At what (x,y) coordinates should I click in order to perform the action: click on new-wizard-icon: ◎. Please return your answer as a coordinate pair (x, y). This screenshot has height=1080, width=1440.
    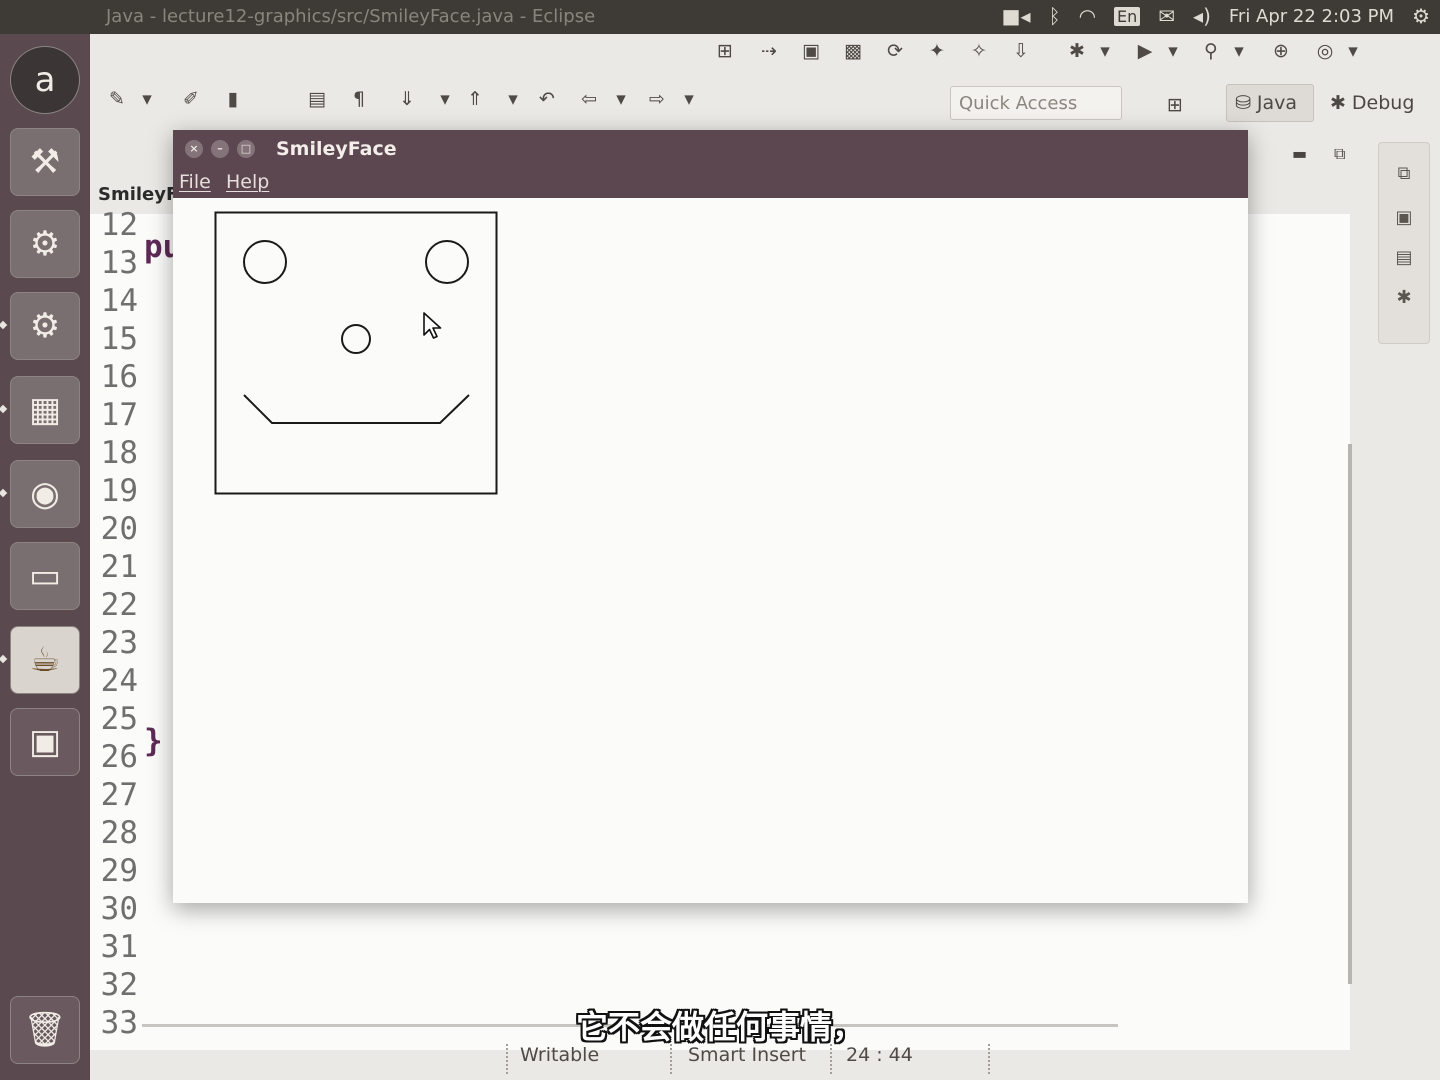
    Looking at the image, I should click on (1325, 51).